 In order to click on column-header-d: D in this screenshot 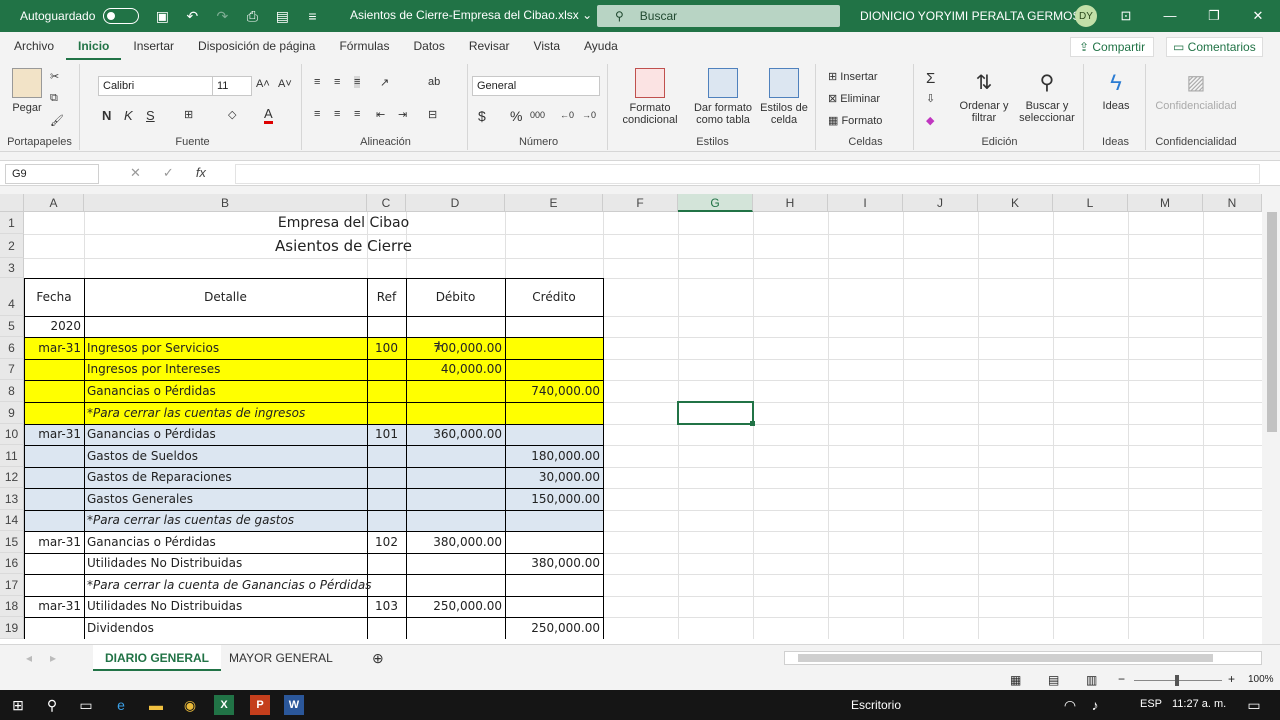, I will do `click(455, 203)`.